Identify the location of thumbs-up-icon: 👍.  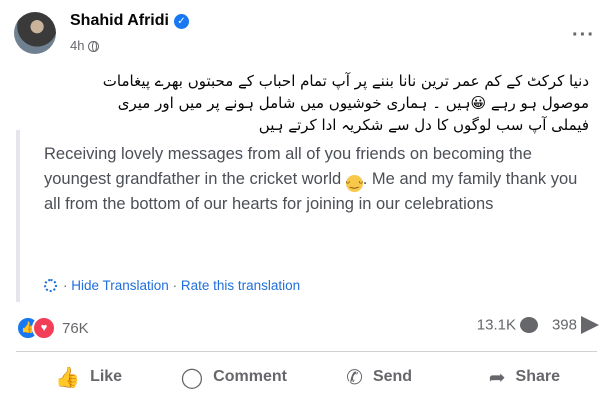
(68, 377).